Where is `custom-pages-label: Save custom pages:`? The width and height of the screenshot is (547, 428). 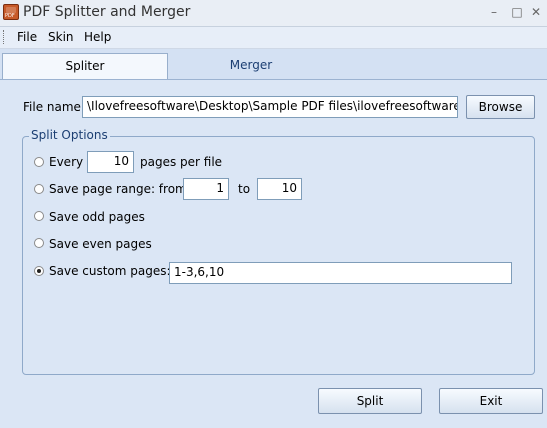
custom-pages-label: Save custom pages: is located at coordinates (110, 271).